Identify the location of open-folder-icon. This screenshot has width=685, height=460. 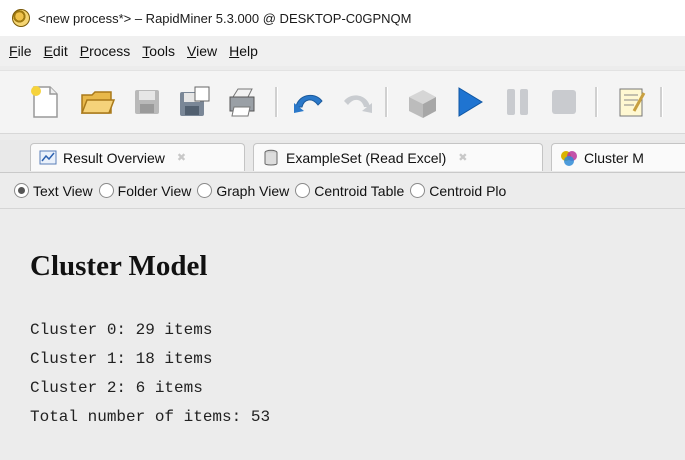
(97, 102).